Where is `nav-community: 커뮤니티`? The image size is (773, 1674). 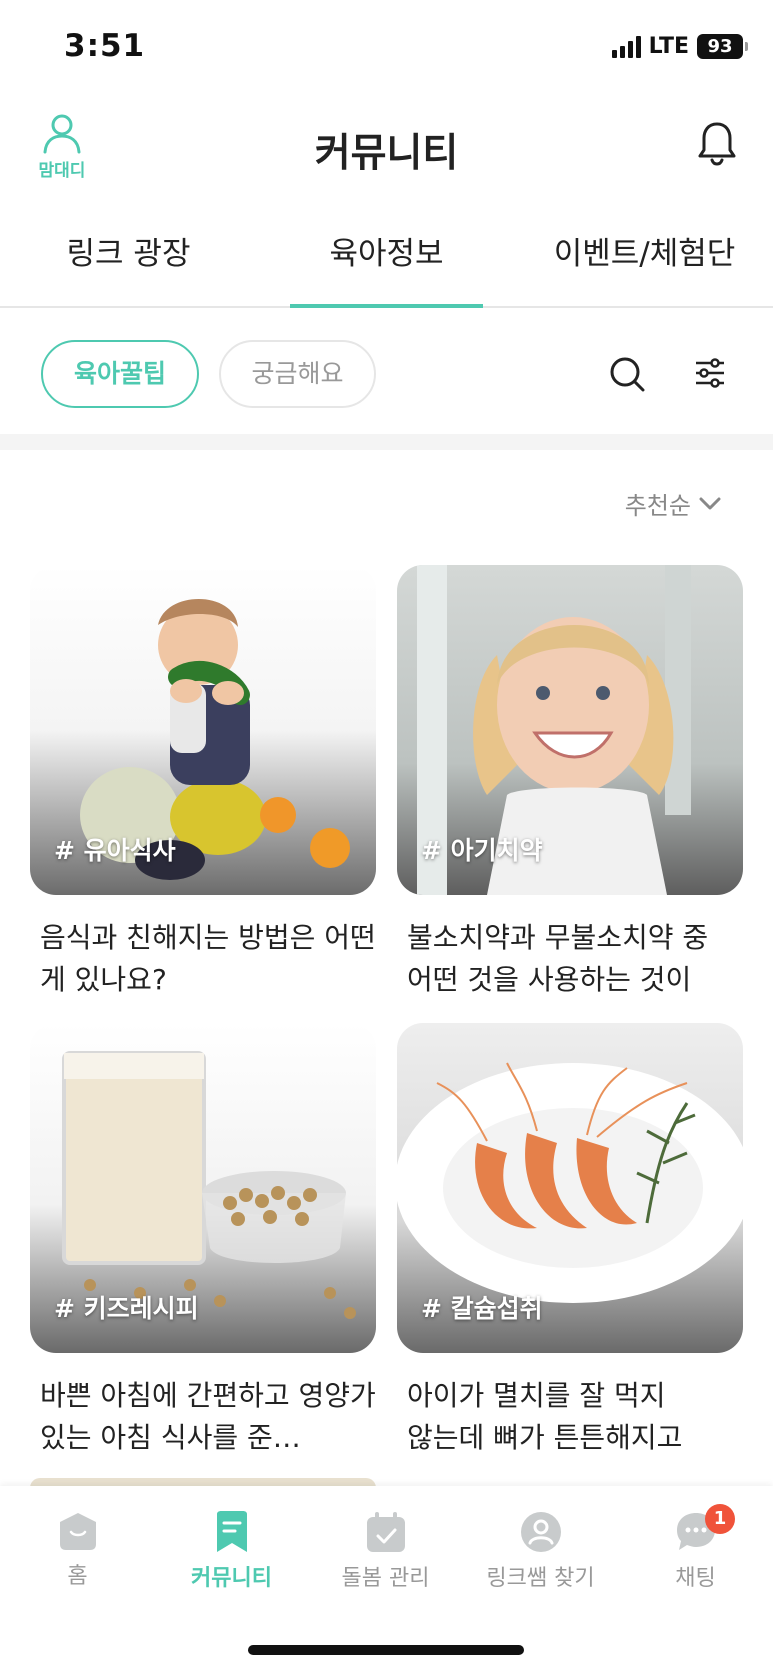 nav-community: 커뮤니티 is located at coordinates (231, 1551).